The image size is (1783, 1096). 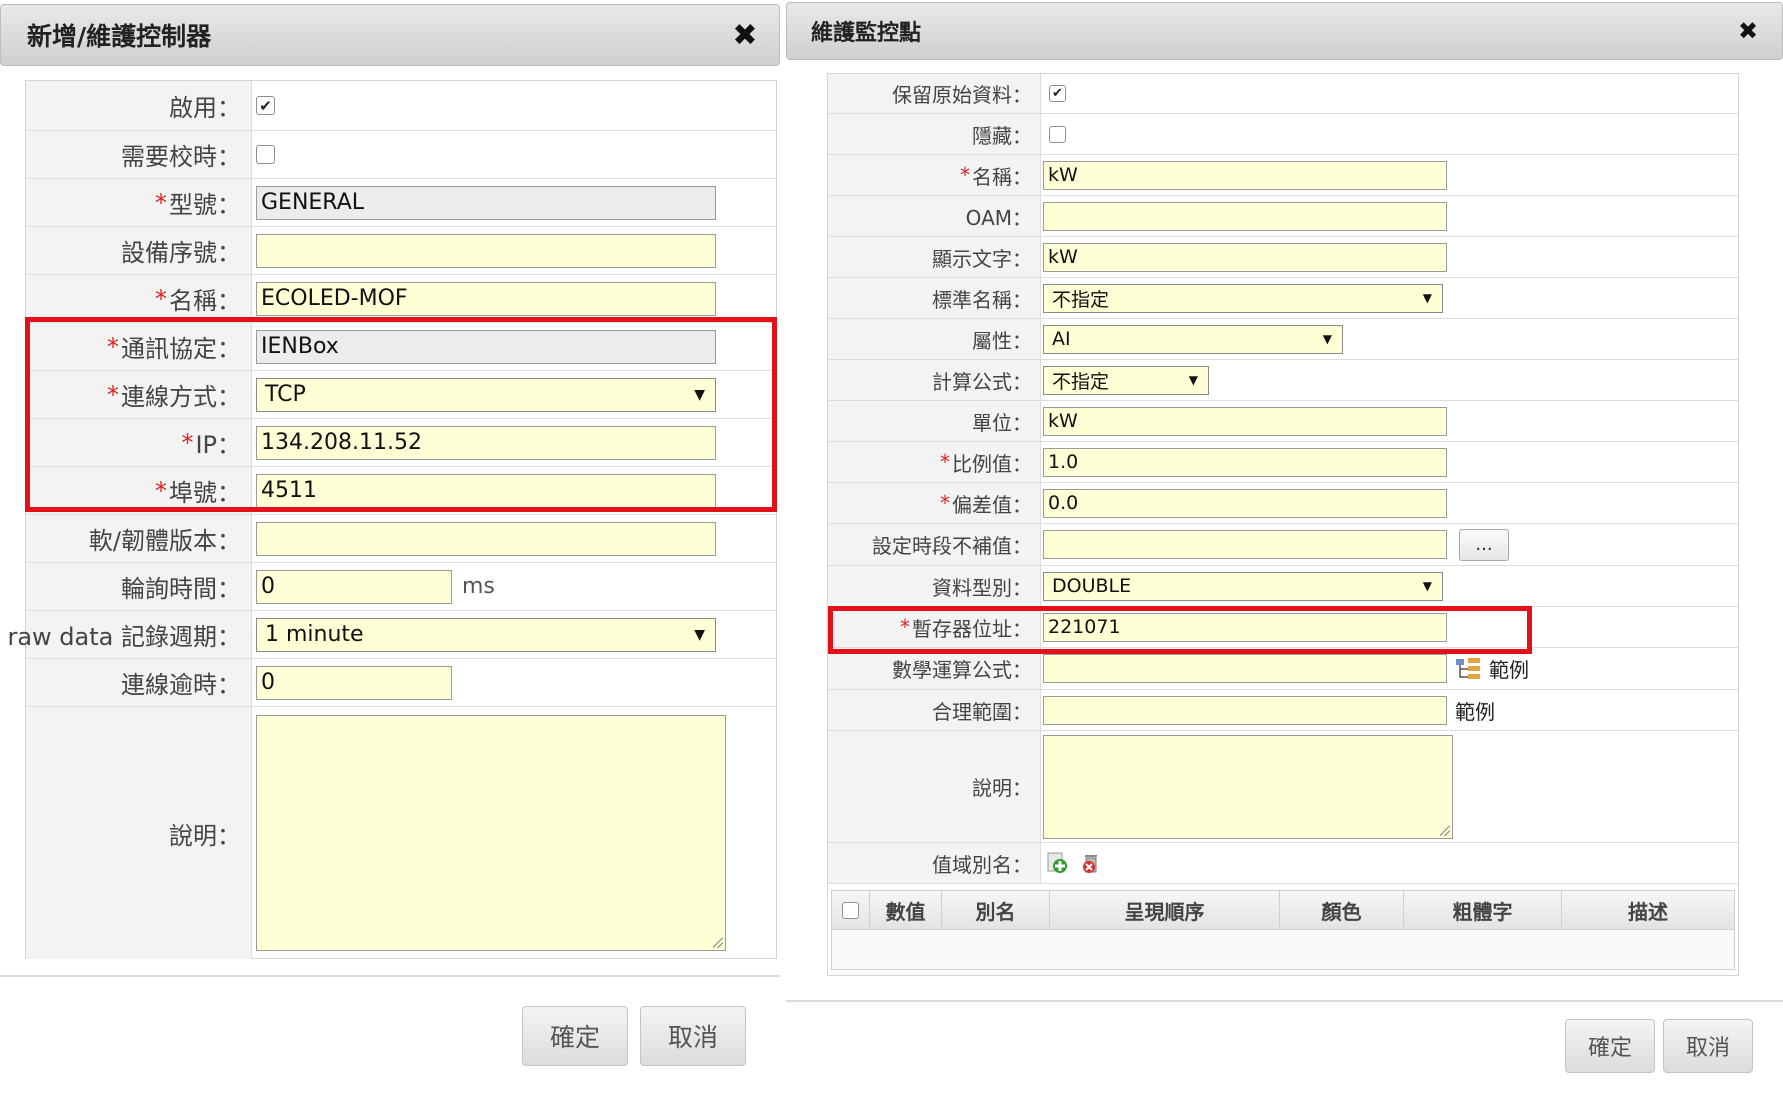 What do you see at coordinates (1245, 421) in the screenshot?
I see `unit-input: kW` at bounding box center [1245, 421].